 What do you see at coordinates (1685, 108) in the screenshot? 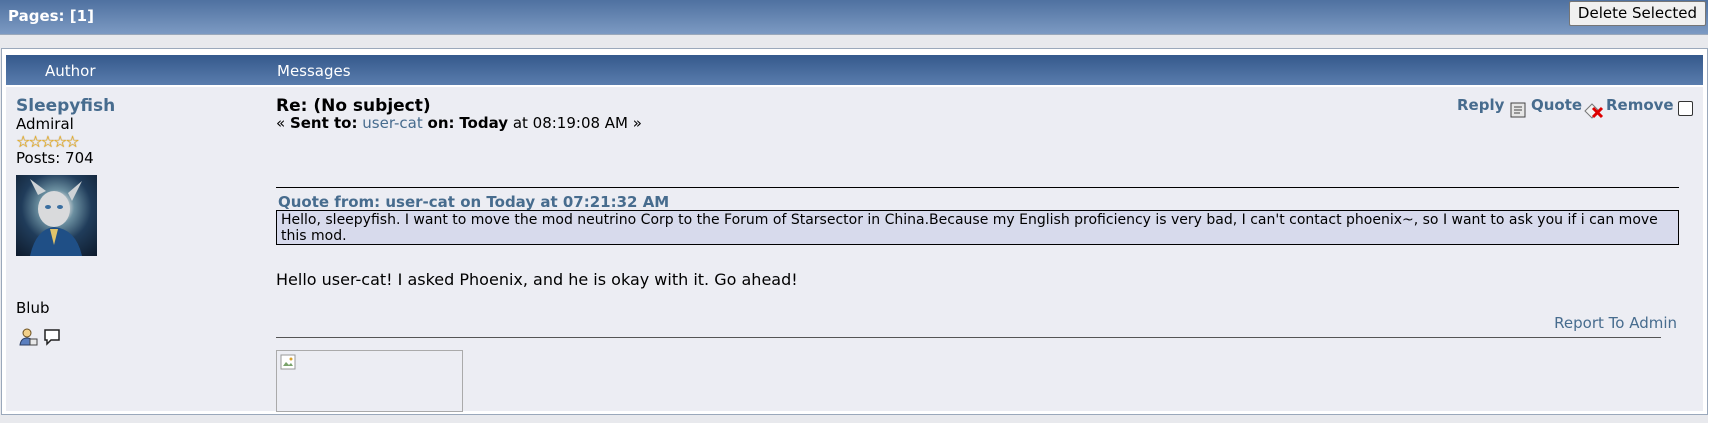
I see `select-message-checkbox` at bounding box center [1685, 108].